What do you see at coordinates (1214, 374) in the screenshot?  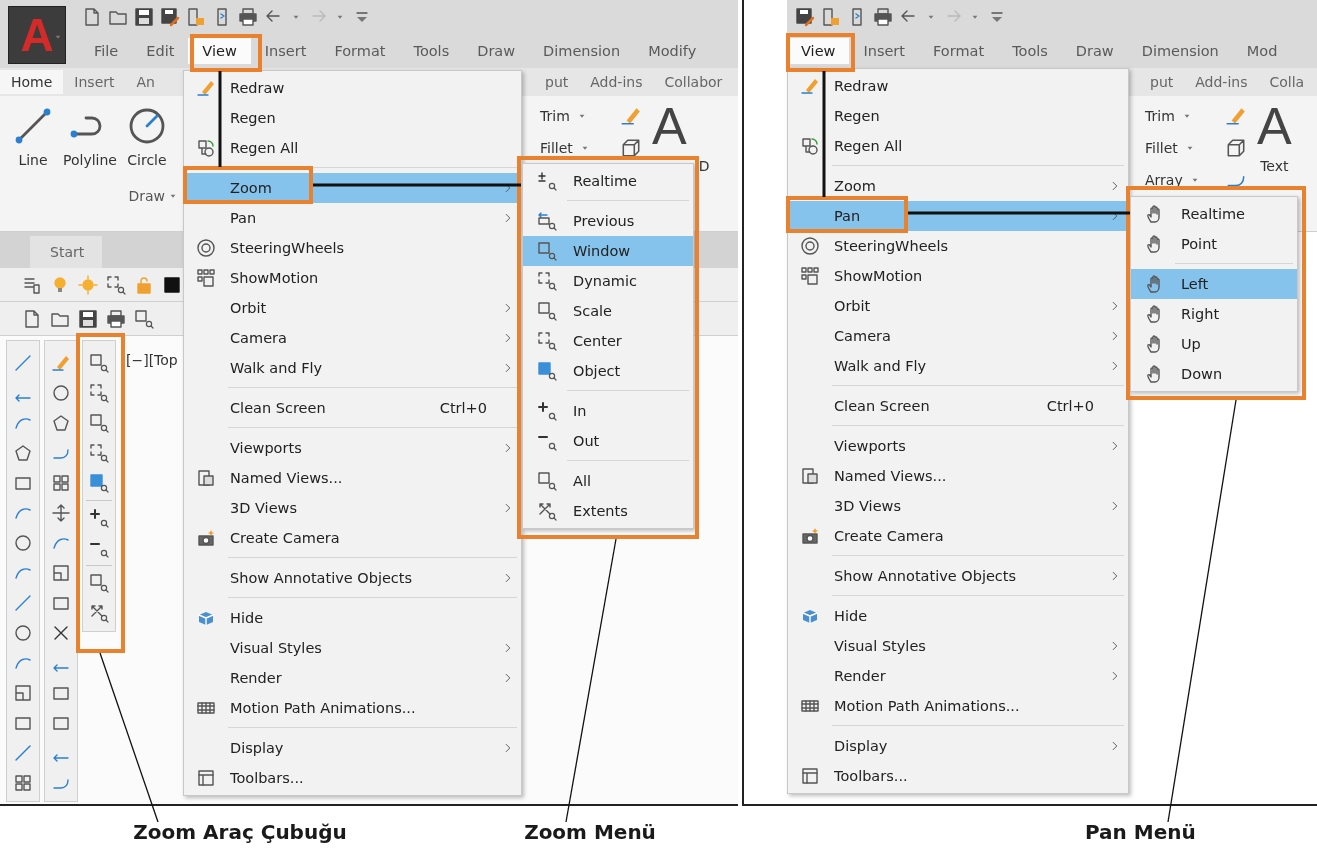 I see `menu-item: Down` at bounding box center [1214, 374].